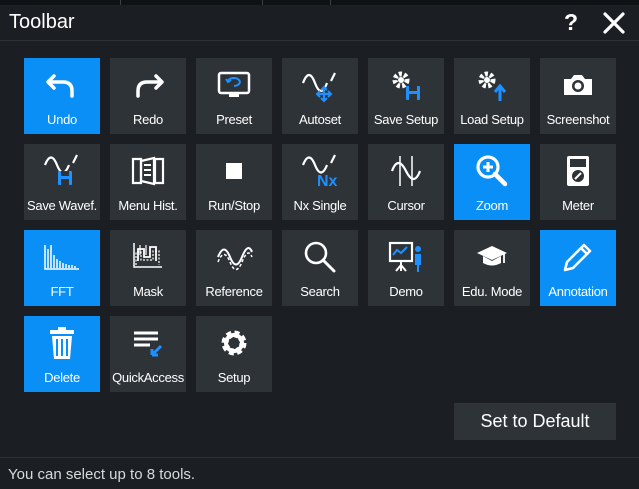  What do you see at coordinates (327, 181) in the screenshot?
I see `nx-icon-text: Nx` at bounding box center [327, 181].